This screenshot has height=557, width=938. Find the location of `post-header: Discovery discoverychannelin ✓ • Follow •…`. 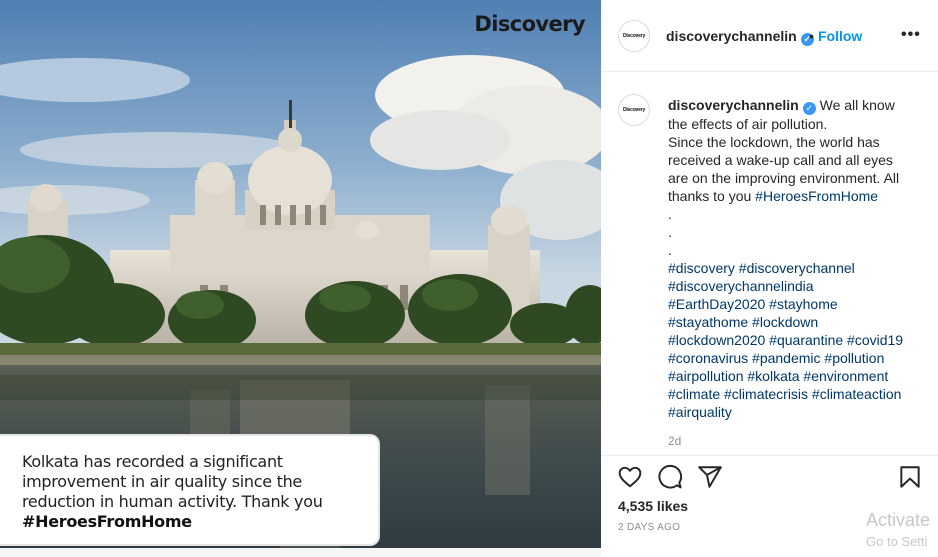

post-header: Discovery discoverychannelin ✓ • Follow •… is located at coordinates (769, 36).